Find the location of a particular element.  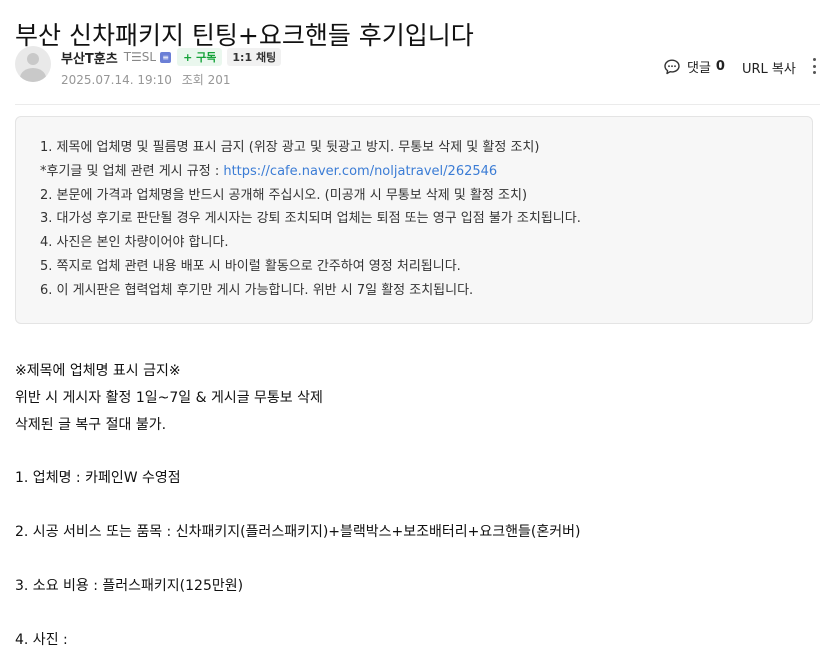

warning-line: 삭제된 글 복구 절대 불가. is located at coordinates (91, 424).